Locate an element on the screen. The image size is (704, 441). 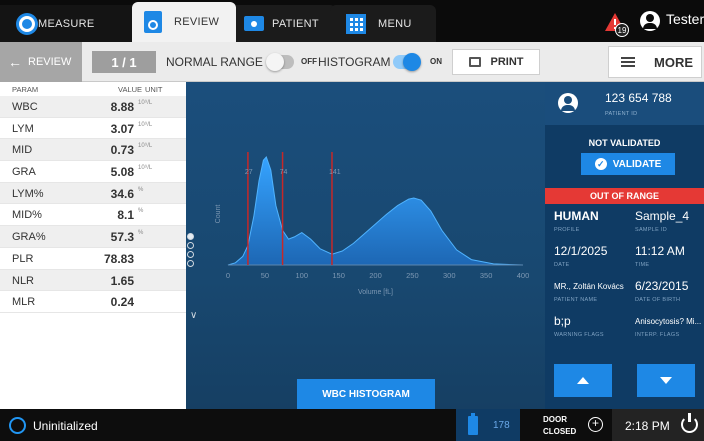
power-icon is located at coordinates (689, 423).